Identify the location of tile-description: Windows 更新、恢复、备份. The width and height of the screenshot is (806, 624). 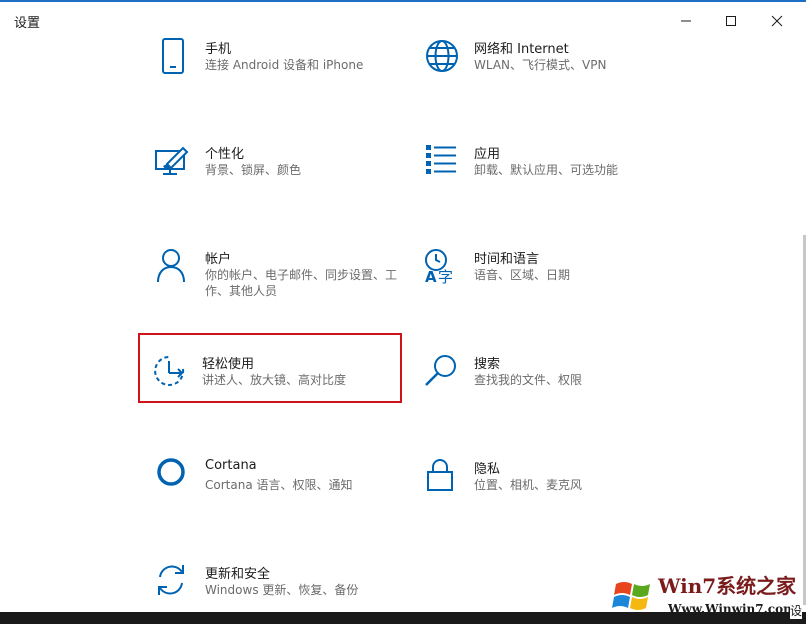
(282, 590).